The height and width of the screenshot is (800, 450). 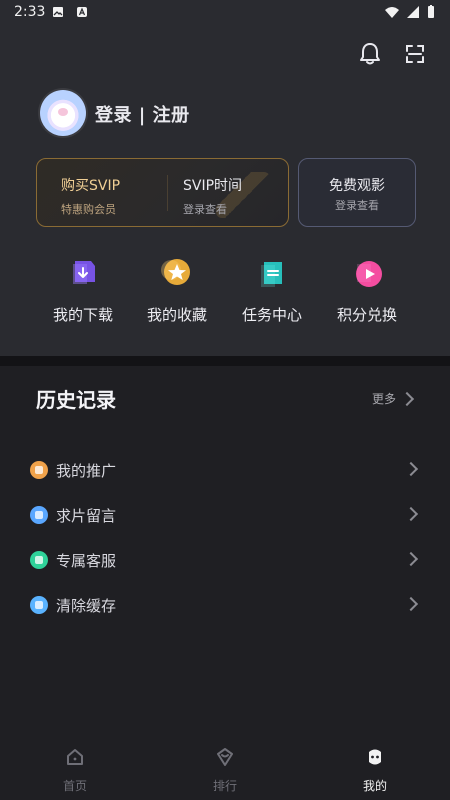 What do you see at coordinates (272, 289) in the screenshot?
I see `task-center-item: 任务中心` at bounding box center [272, 289].